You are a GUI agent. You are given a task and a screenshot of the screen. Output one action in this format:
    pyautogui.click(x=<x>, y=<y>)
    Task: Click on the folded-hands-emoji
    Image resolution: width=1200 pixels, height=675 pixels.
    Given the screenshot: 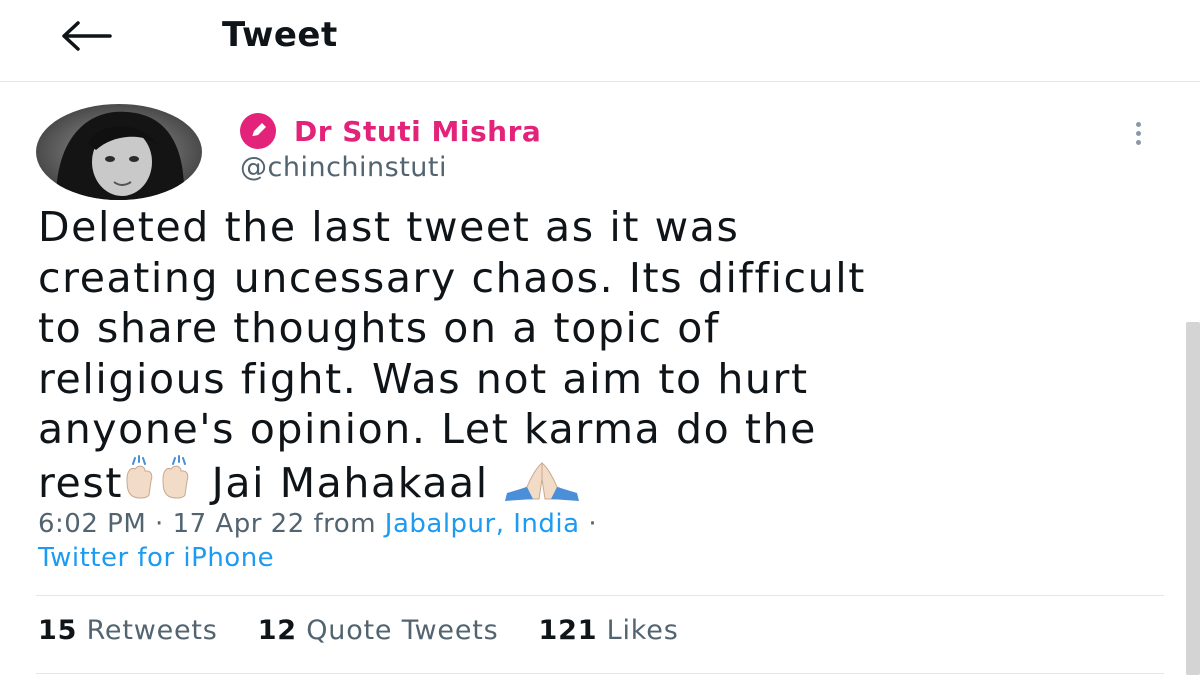 What is the action you would take?
    pyautogui.click(x=542, y=486)
    